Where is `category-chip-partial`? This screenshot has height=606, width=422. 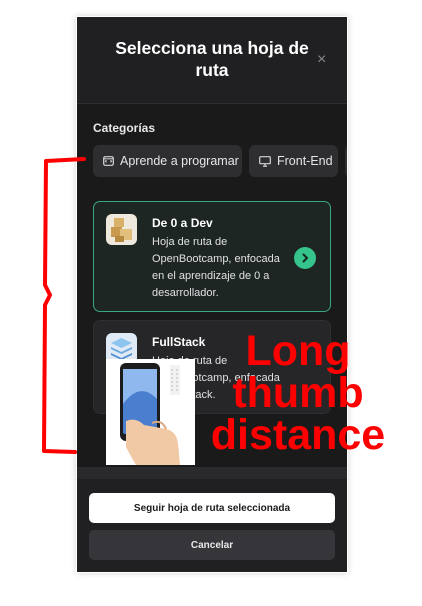 category-chip-partial is located at coordinates (346, 161).